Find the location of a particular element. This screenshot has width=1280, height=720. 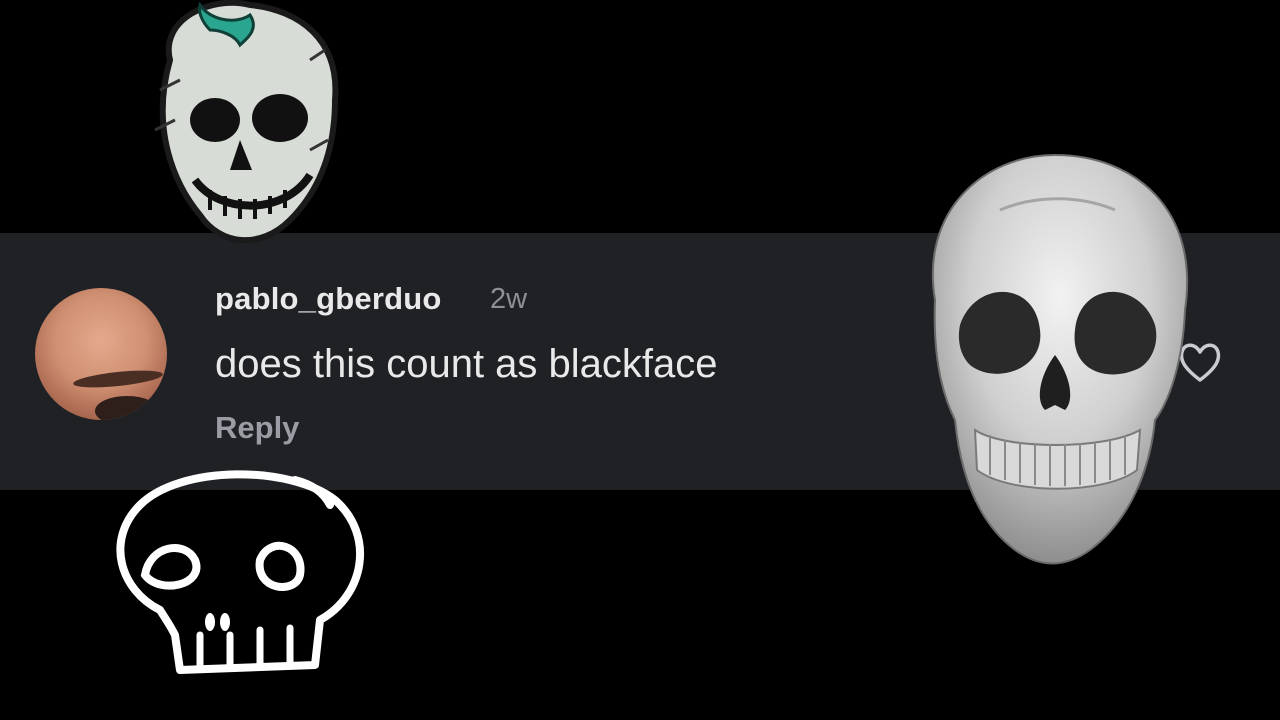

comment-text: does this count as blackface is located at coordinates (466, 364).